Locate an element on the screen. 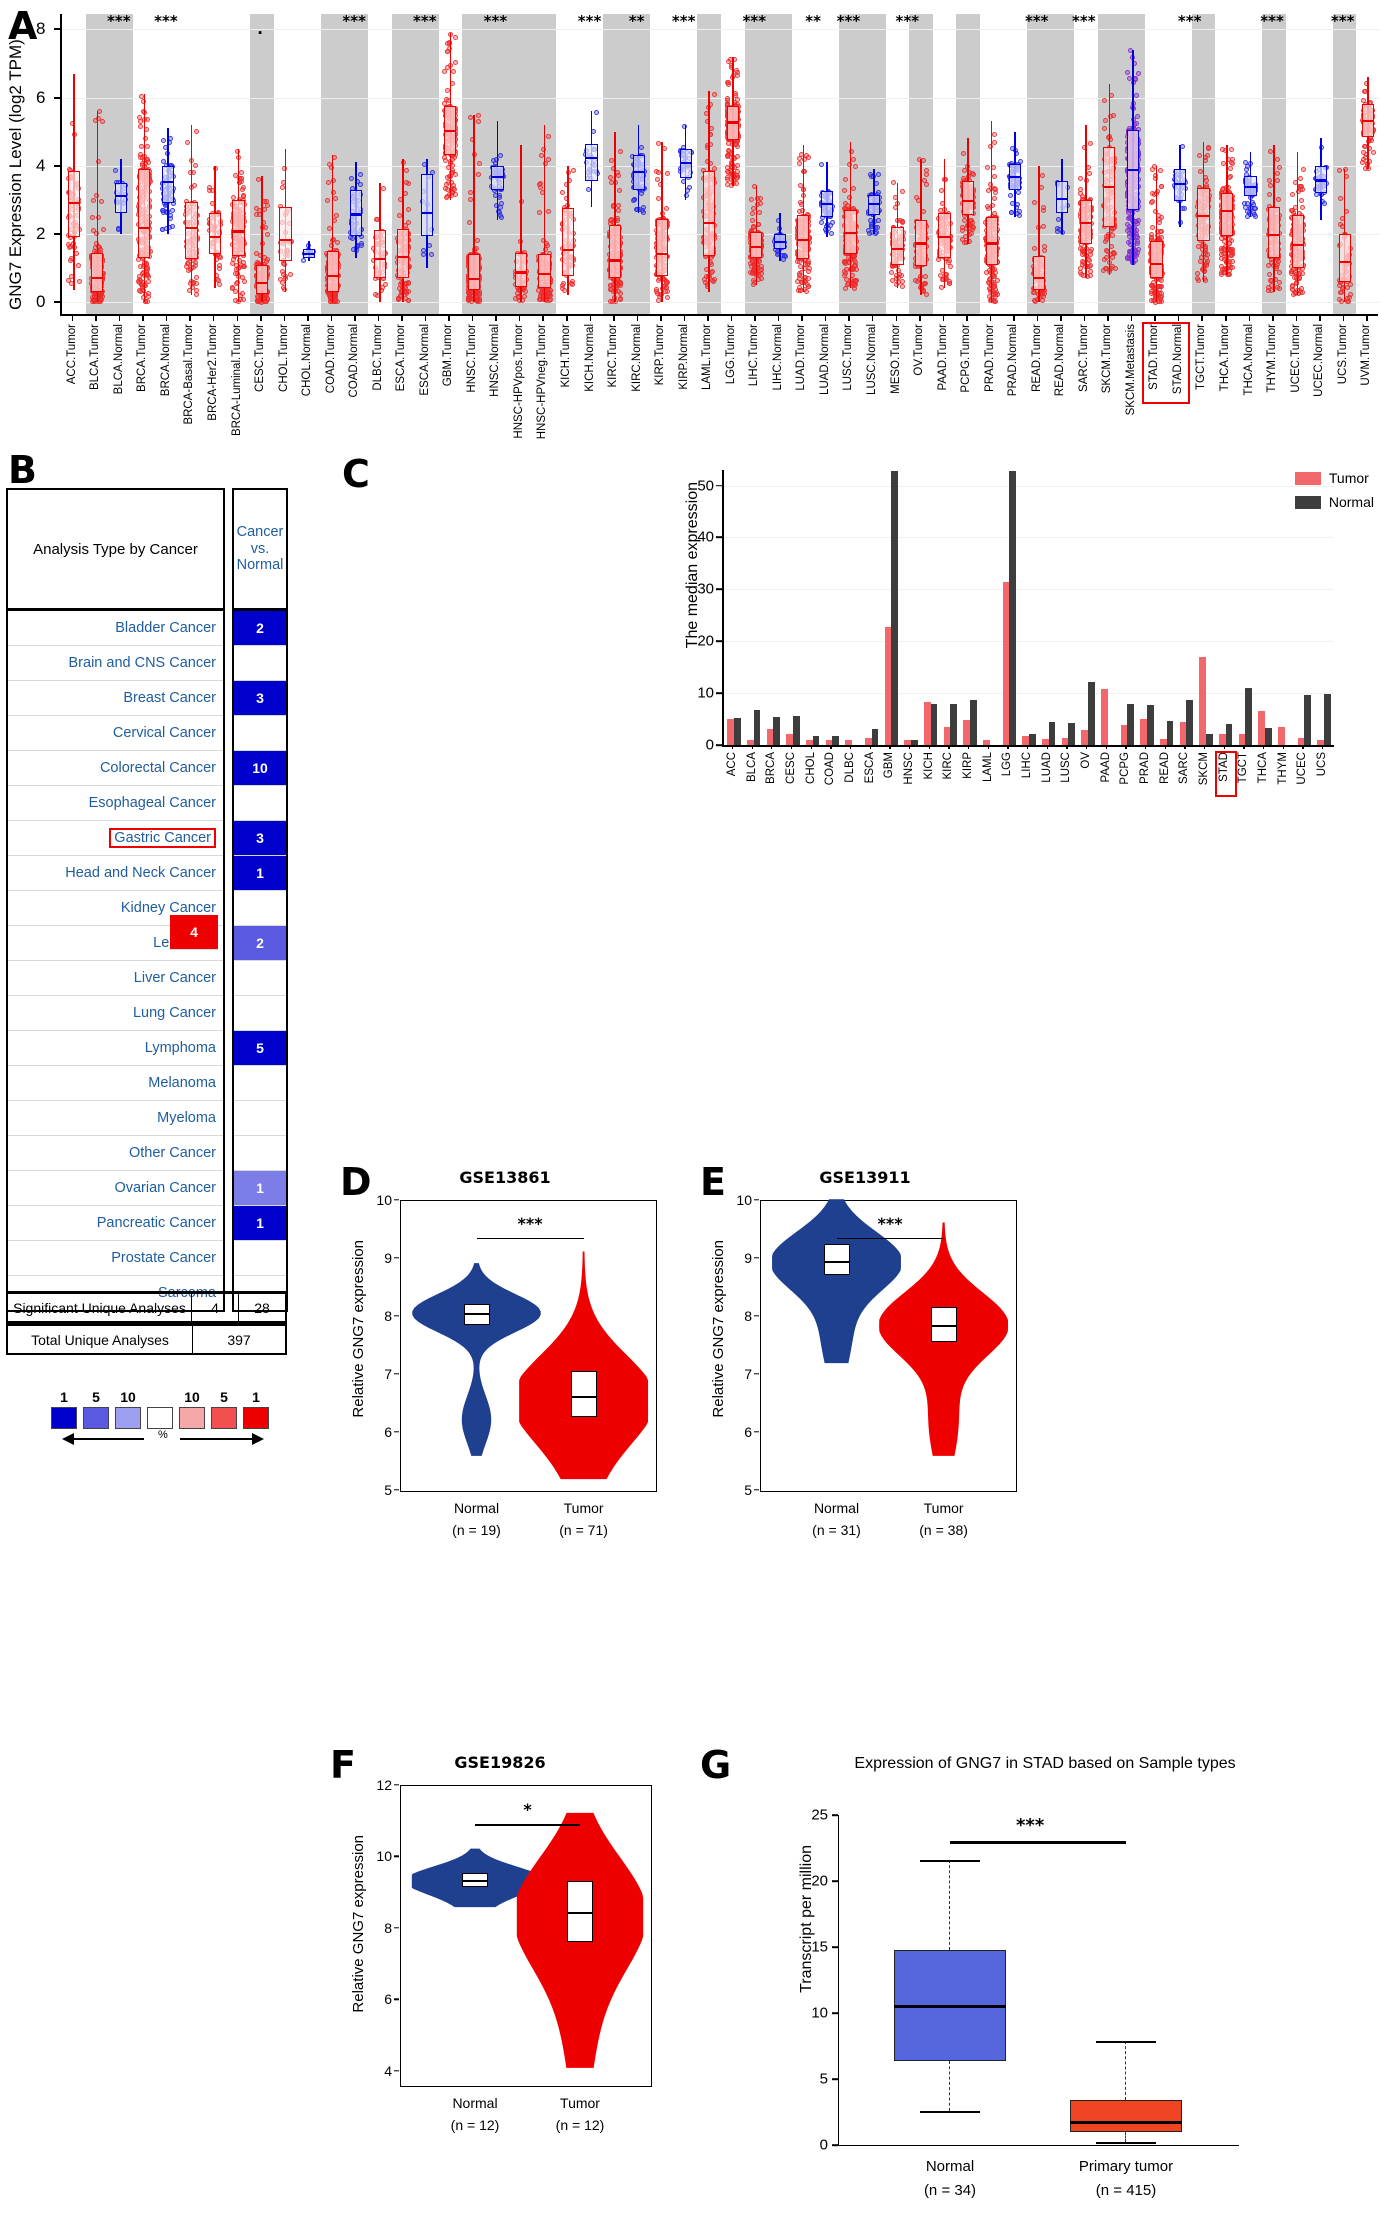 Image resolution: width=1390 pixels, height=2230 pixels. panel-a-y-axis-label: GNG7 Expression Level (log2 TPM) is located at coordinates (15, 174).